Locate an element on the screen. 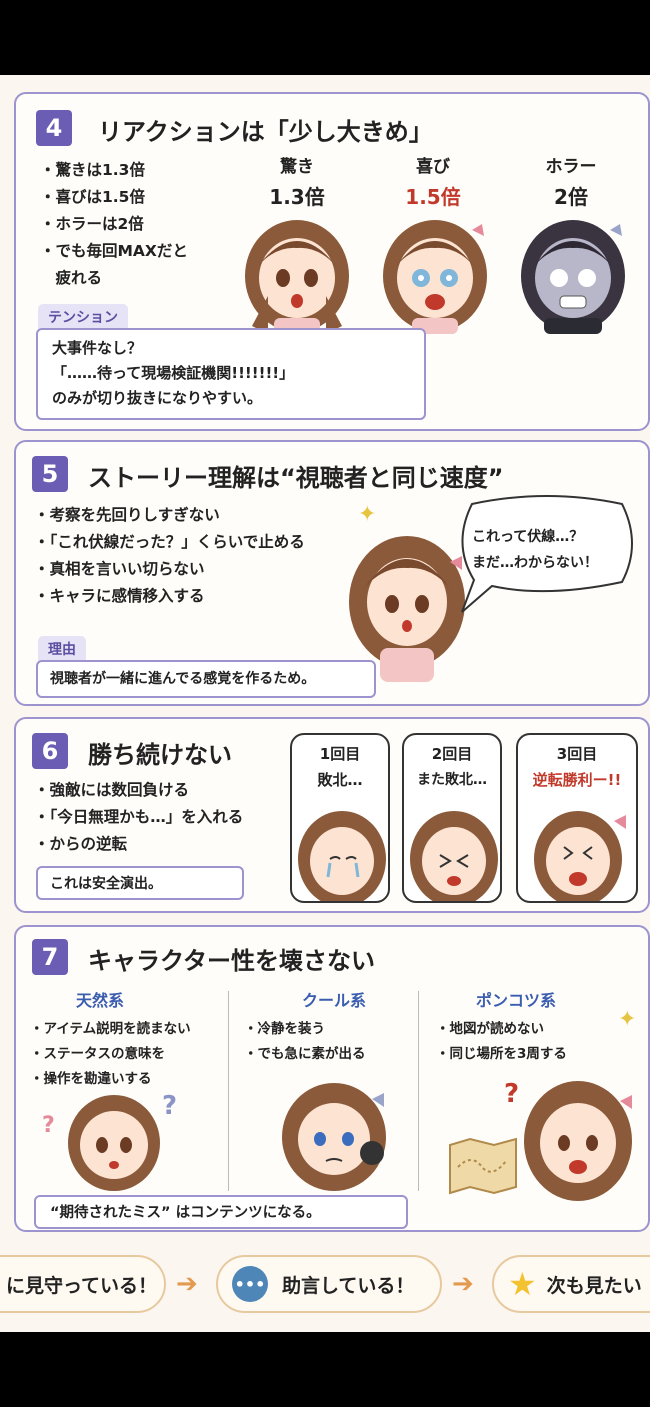  box-tag: 理由 is located at coordinates (62, 649).